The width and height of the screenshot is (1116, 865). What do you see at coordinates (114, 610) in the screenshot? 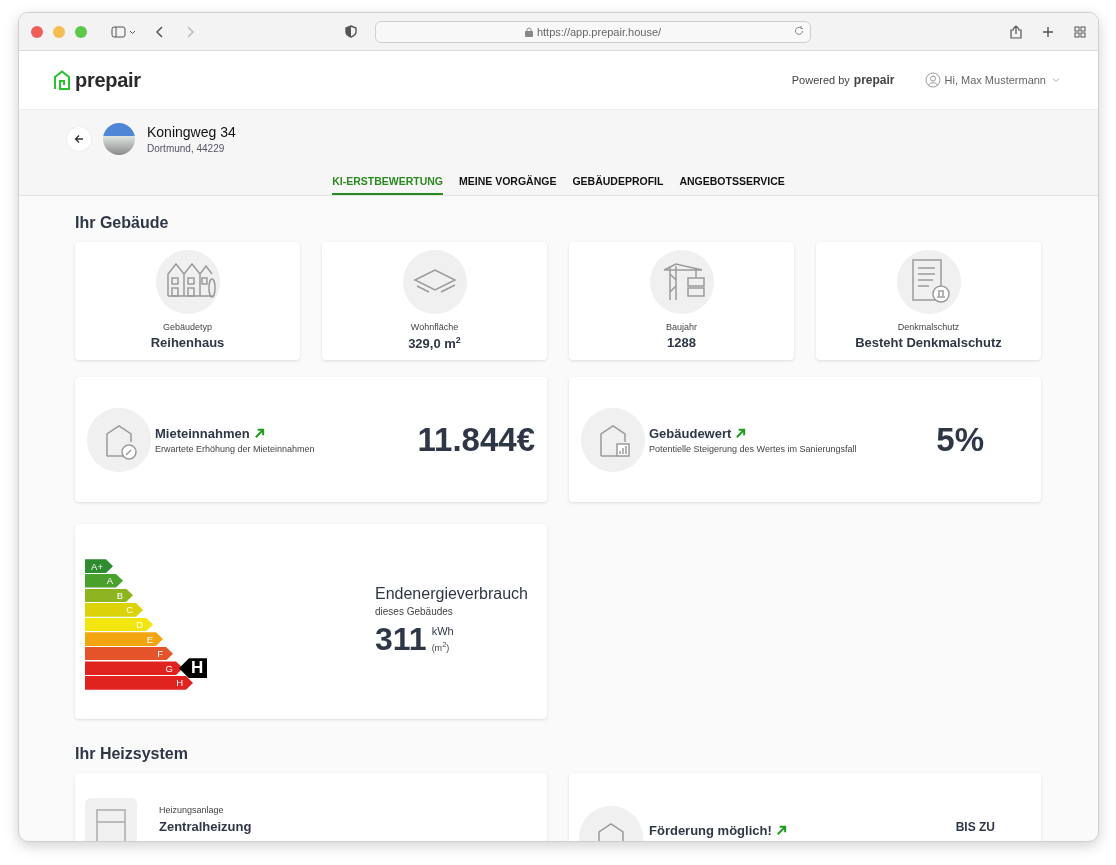
I see `energy-class-bar: C` at bounding box center [114, 610].